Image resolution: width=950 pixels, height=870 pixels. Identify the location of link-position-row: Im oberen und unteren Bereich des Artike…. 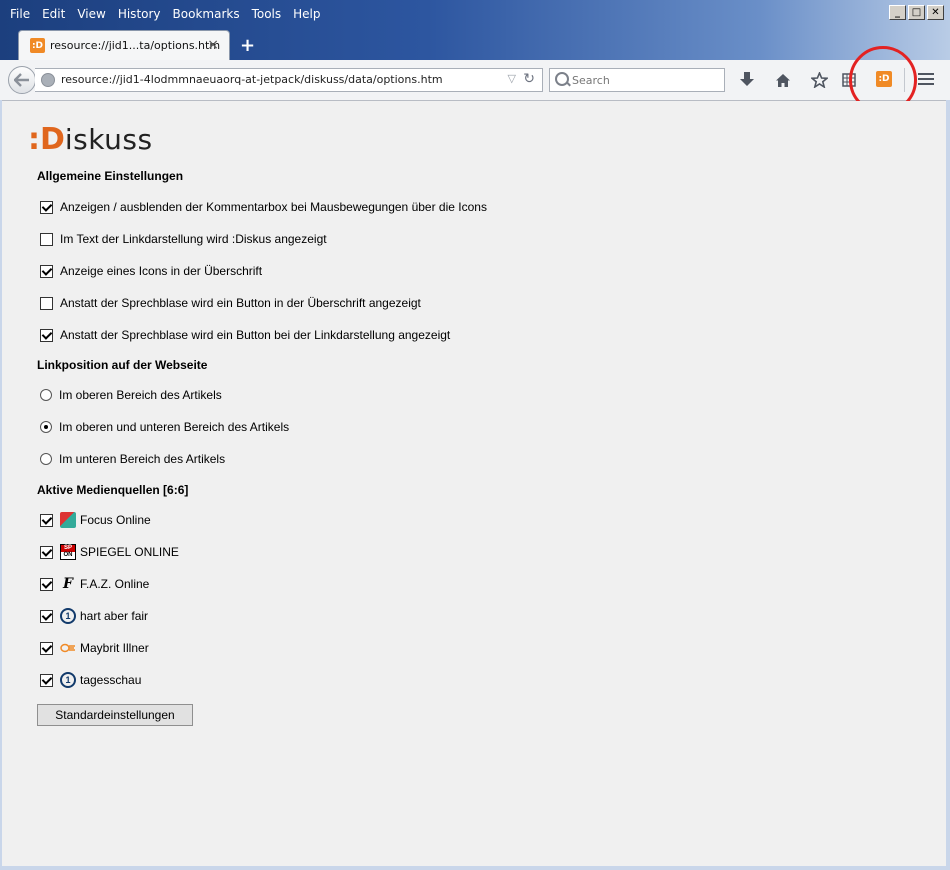
(164, 427).